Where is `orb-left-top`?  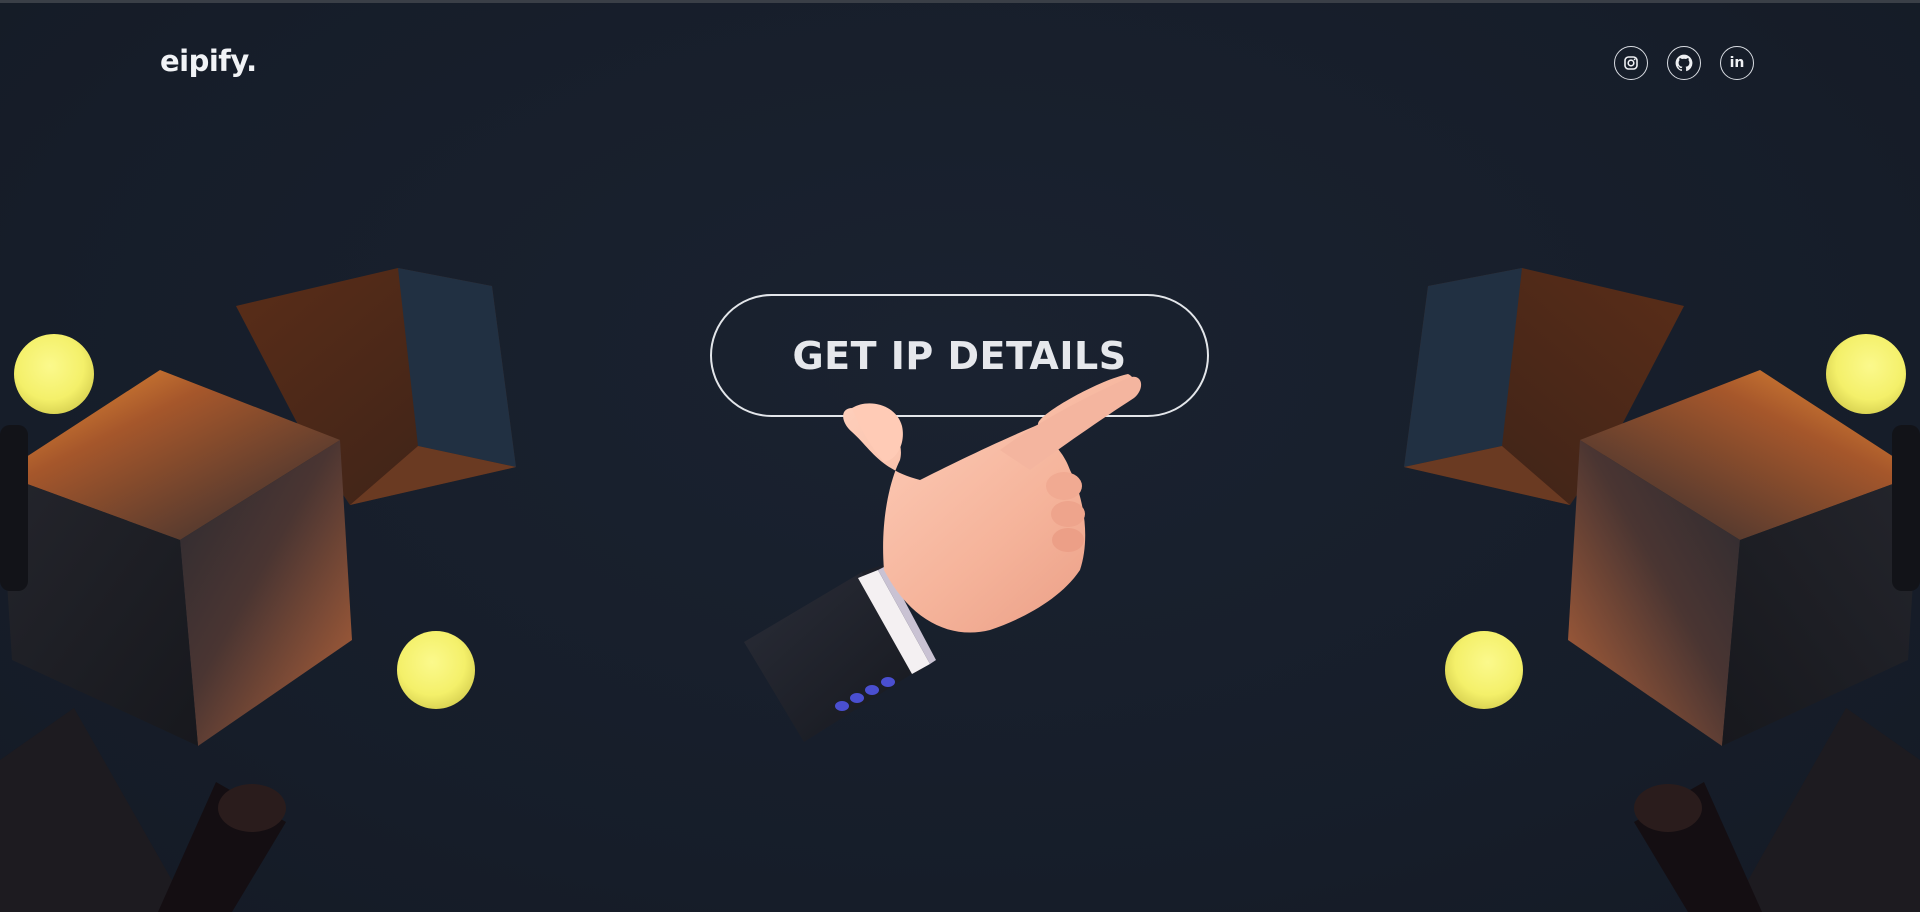 orb-left-top is located at coordinates (54, 374).